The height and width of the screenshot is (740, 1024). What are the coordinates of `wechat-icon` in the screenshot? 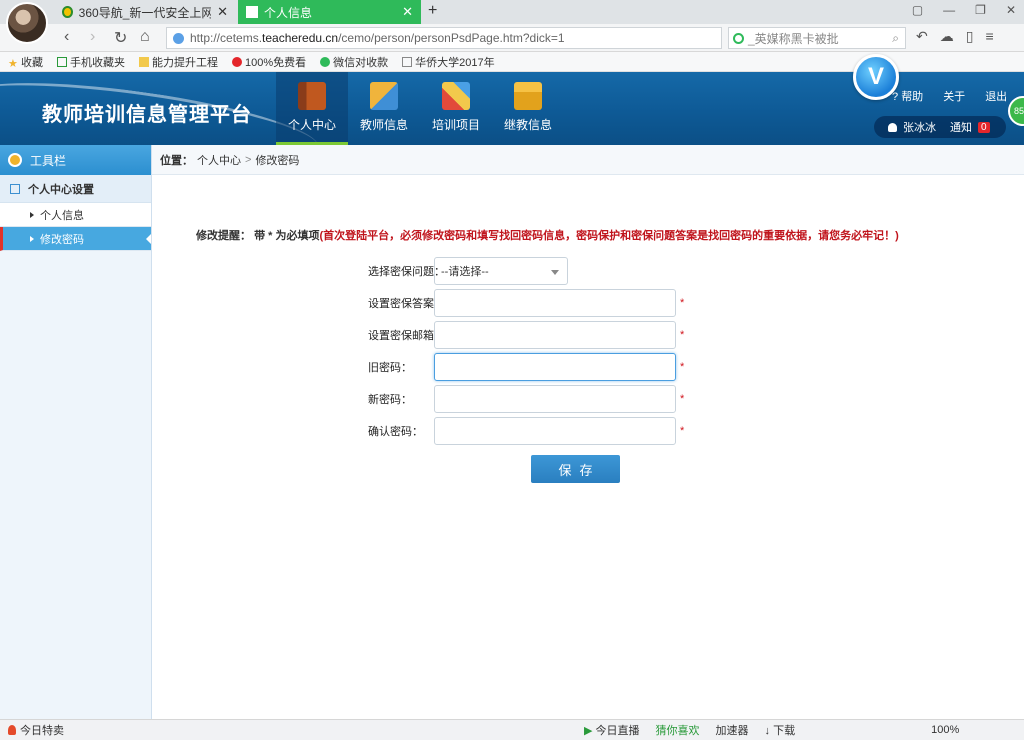 It's located at (325, 61).